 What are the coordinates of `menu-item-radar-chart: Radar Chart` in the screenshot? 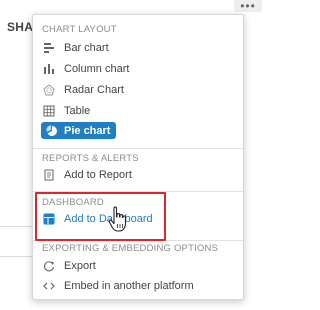 It's located at (83, 90).